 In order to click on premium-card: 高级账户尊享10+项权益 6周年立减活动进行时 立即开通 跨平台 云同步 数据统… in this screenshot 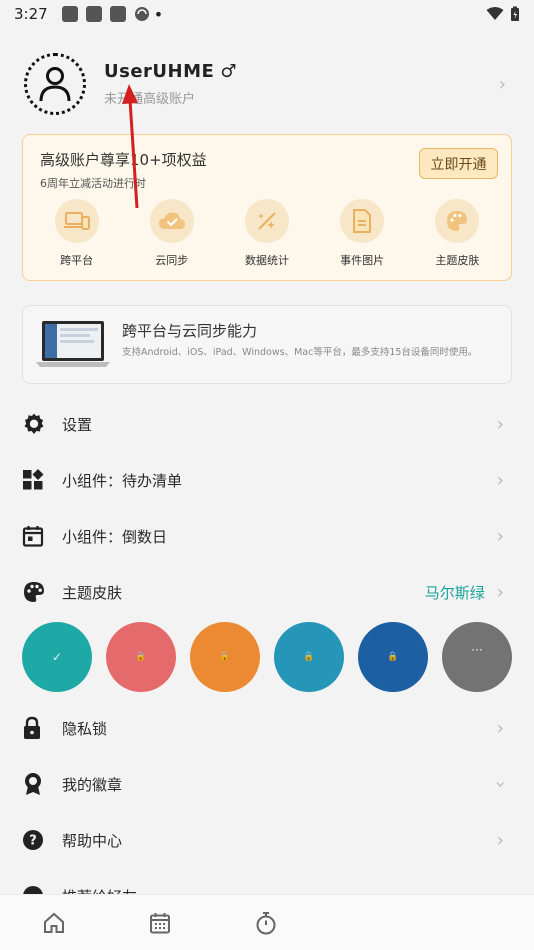, I will do `click(267, 207)`.